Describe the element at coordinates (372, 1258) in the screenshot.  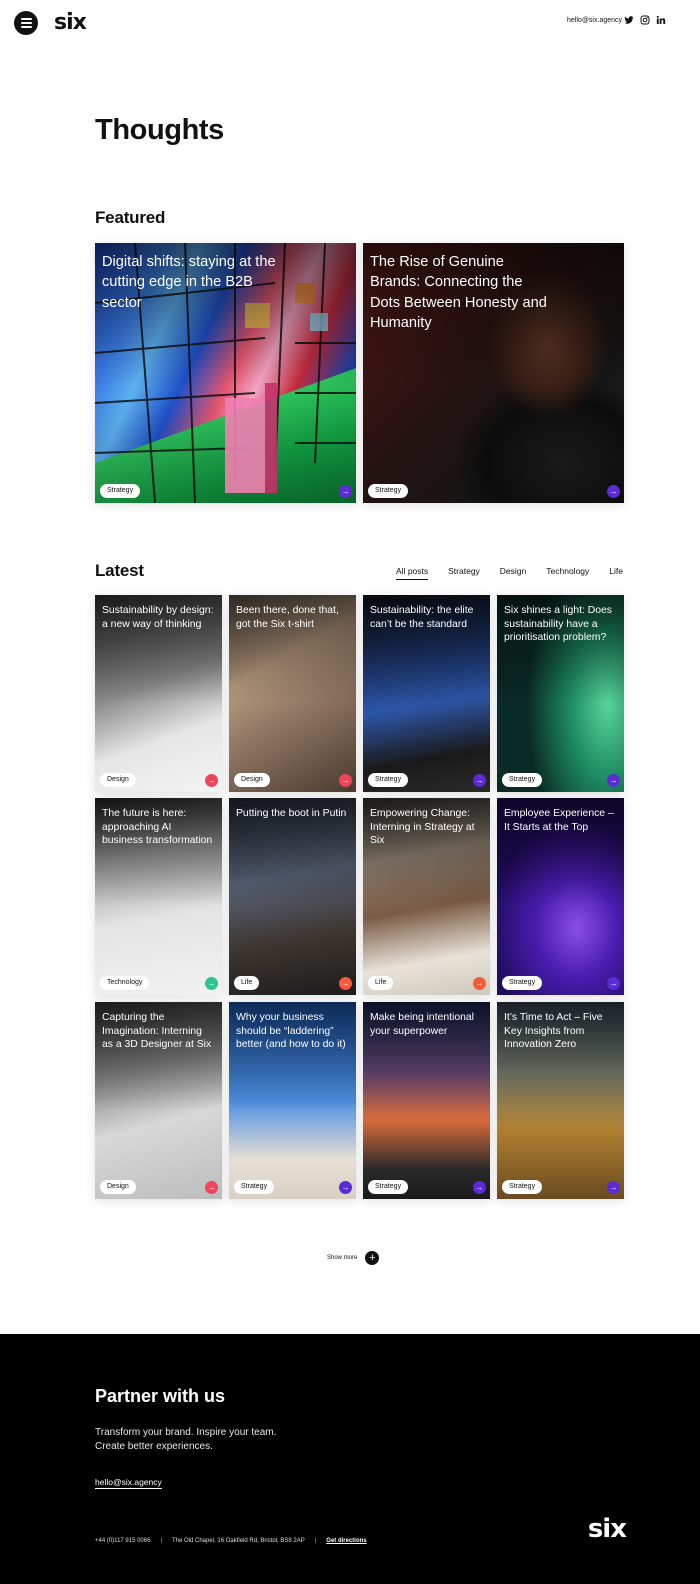
I see `plus-icon: +` at that location.